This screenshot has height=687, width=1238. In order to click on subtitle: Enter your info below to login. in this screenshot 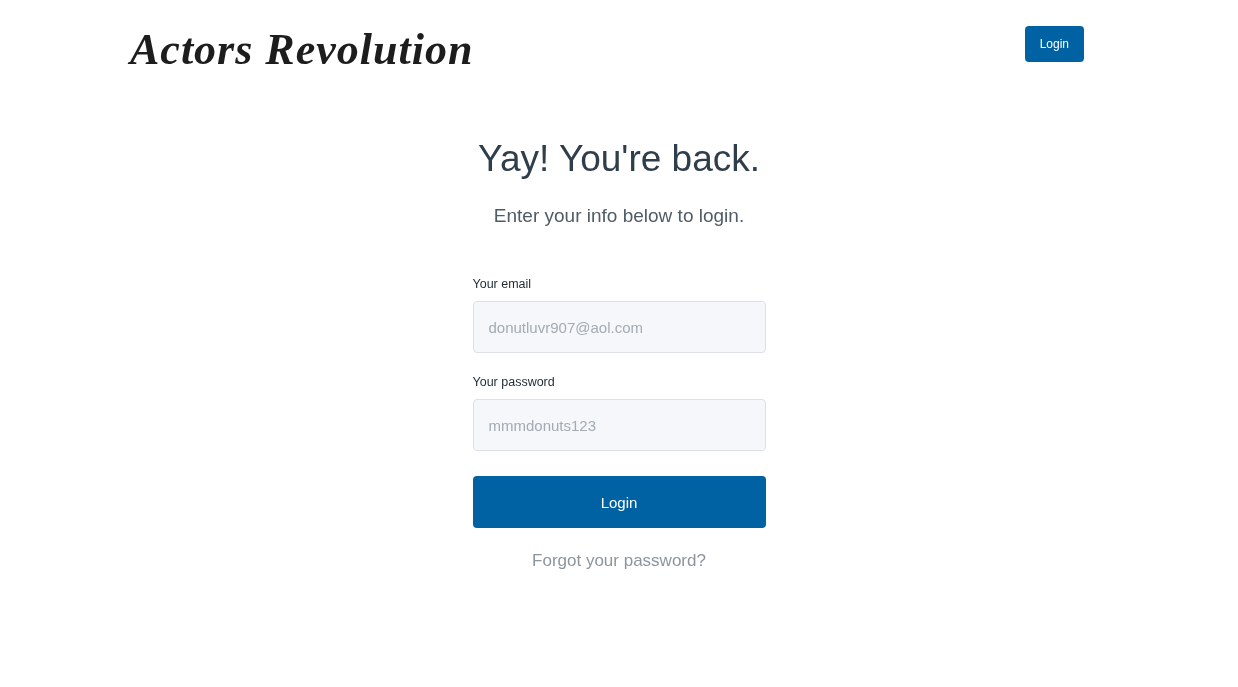, I will do `click(619, 216)`.